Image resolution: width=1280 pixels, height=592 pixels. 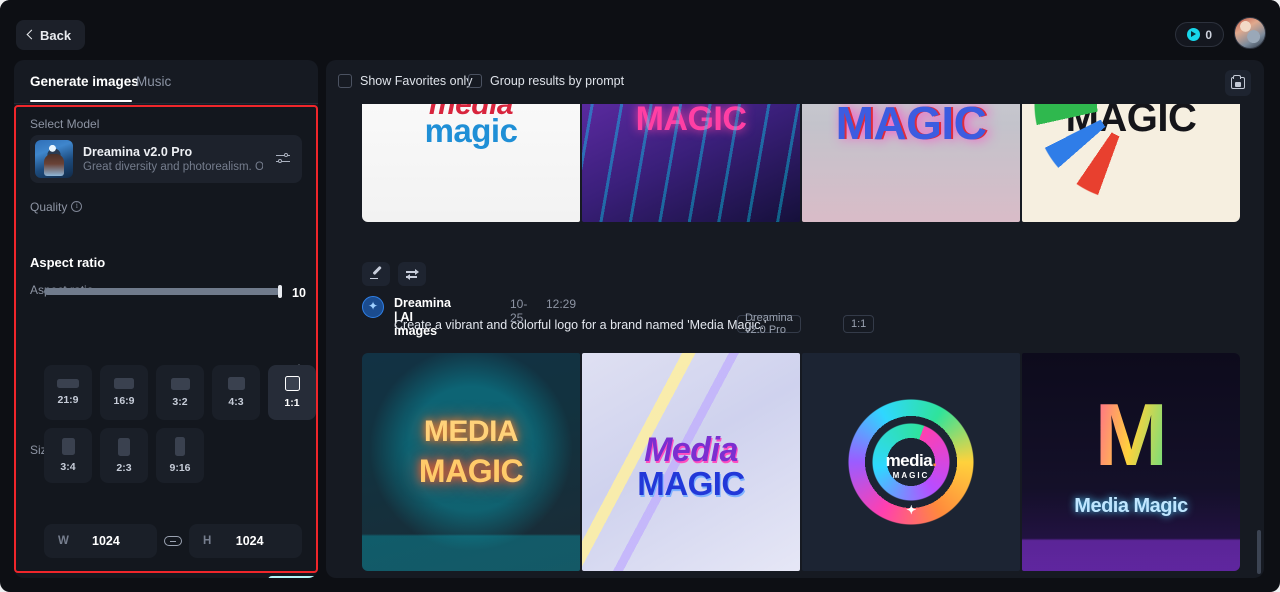 What do you see at coordinates (124, 467) in the screenshot?
I see `aspect-ratio-label: 2:3` at bounding box center [124, 467].